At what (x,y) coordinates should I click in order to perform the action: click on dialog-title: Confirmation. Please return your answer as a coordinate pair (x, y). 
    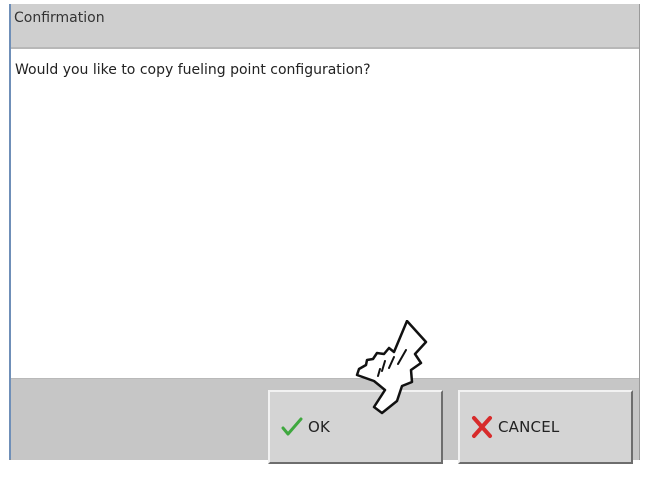
    Looking at the image, I should click on (59, 18).